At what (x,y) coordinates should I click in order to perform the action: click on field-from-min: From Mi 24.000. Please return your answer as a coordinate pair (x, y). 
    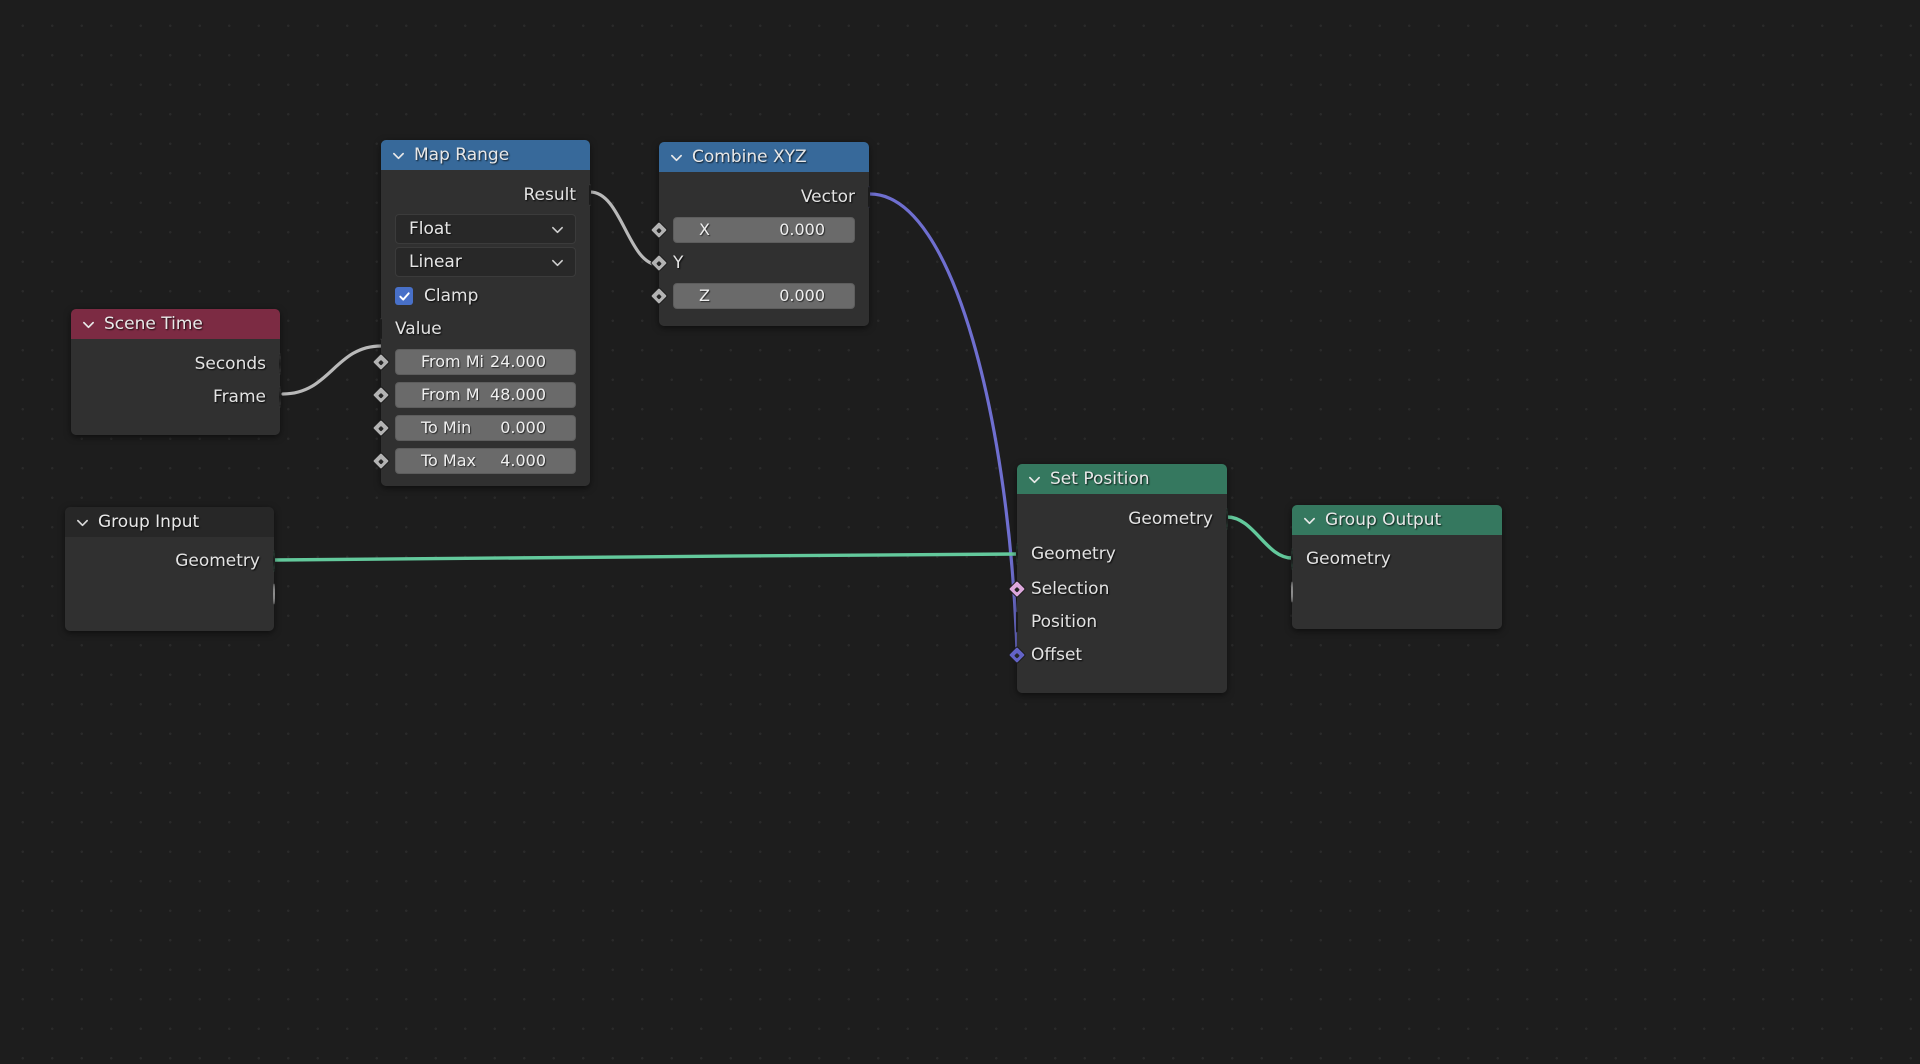
    Looking at the image, I should click on (485, 361).